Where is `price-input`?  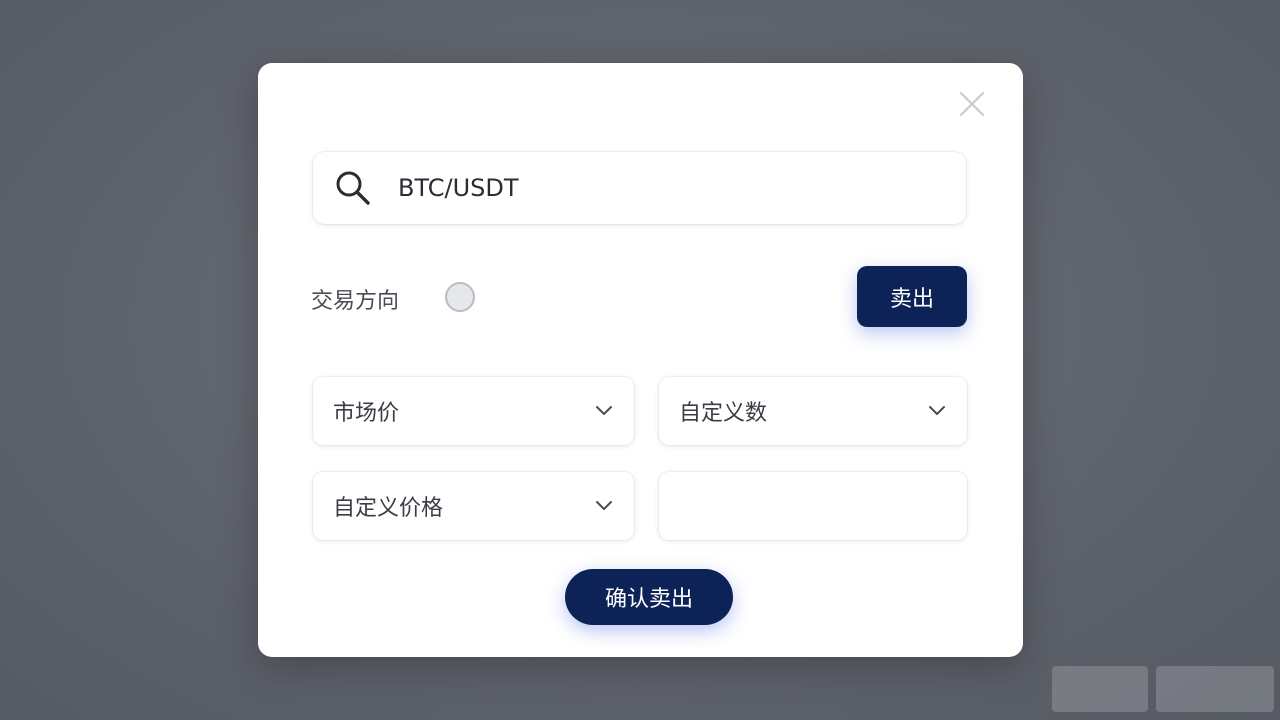
price-input is located at coordinates (813, 506).